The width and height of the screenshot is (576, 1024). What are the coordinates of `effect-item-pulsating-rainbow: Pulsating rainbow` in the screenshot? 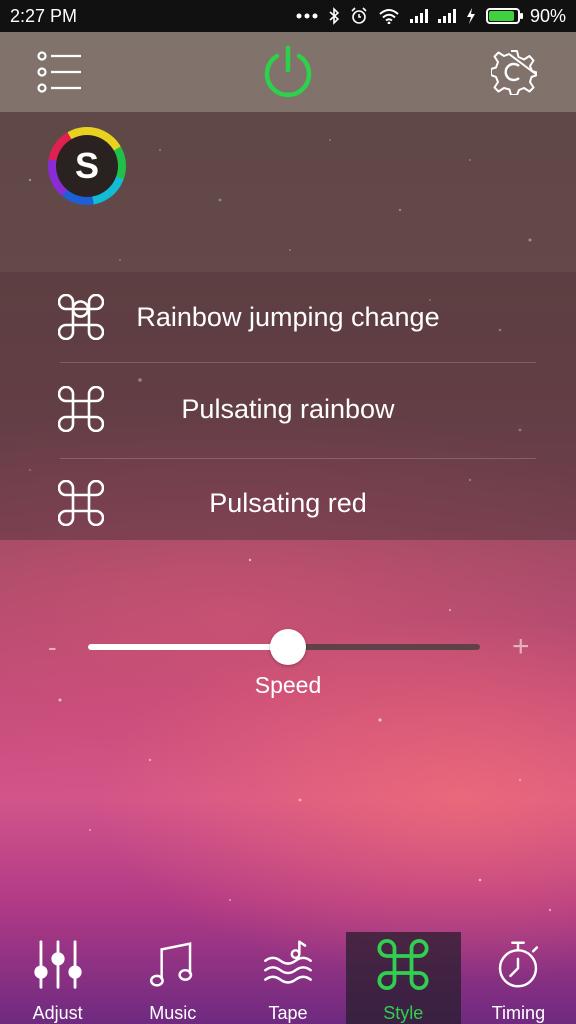 It's located at (288, 409).